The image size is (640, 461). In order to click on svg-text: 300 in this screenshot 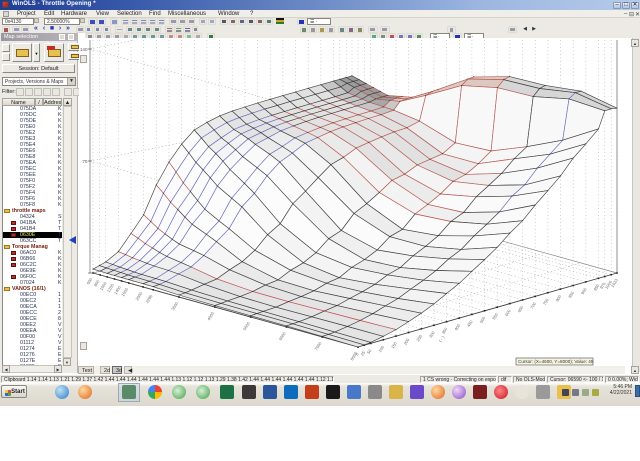, I will do `click(432, 334)`.